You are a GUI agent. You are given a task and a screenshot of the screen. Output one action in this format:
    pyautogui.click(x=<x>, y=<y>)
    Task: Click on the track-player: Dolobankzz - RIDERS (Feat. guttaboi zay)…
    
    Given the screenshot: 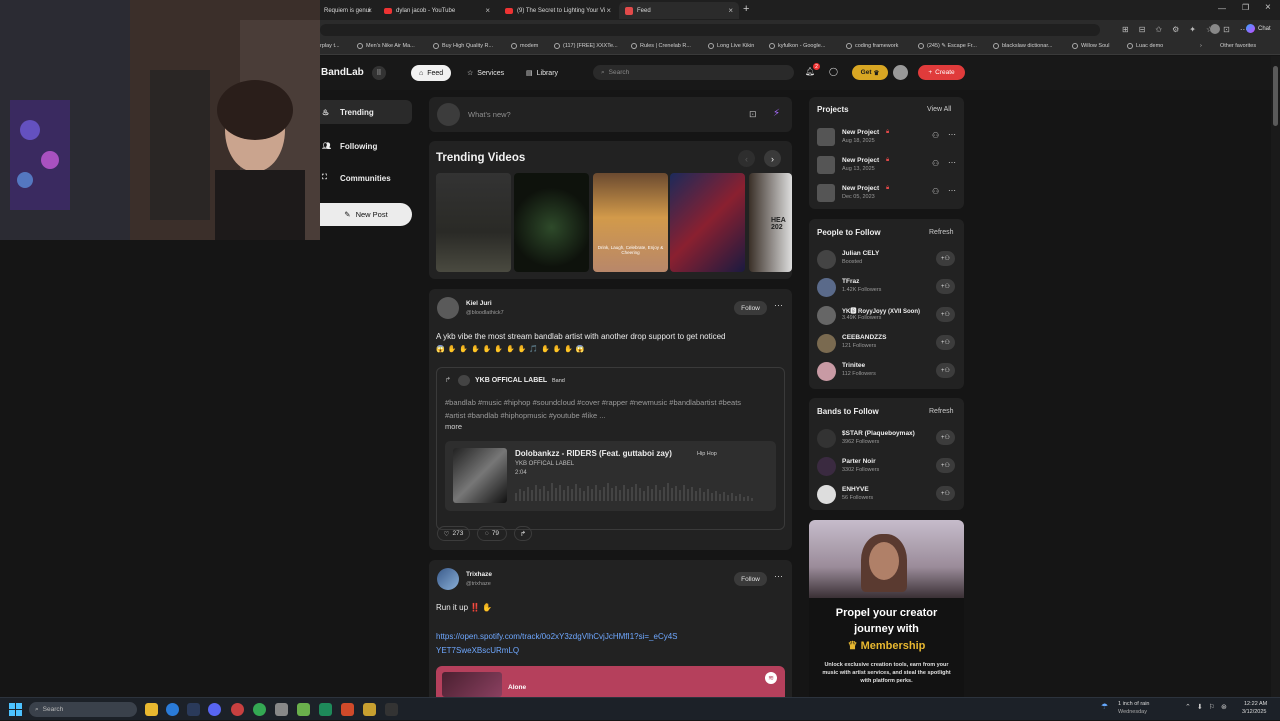 What is the action you would take?
    pyautogui.click(x=610, y=476)
    